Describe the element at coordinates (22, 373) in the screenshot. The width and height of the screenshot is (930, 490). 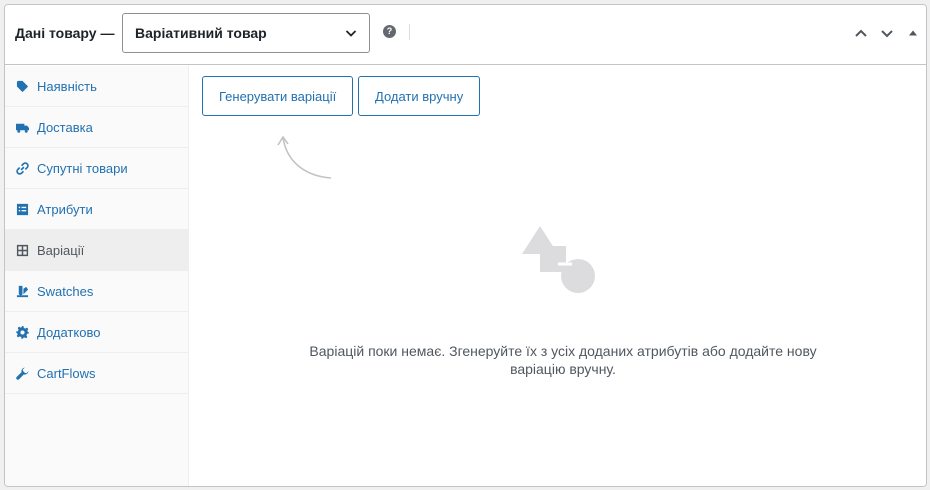
I see `wrench-icon` at that location.